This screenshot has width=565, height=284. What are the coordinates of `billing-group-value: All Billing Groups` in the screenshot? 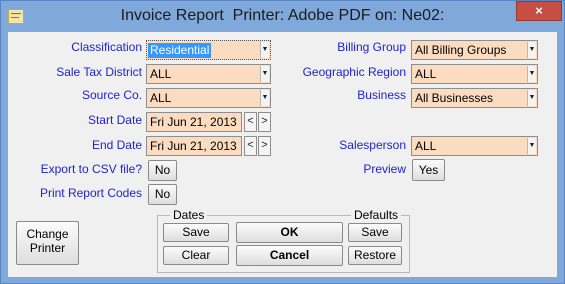 It's located at (461, 50).